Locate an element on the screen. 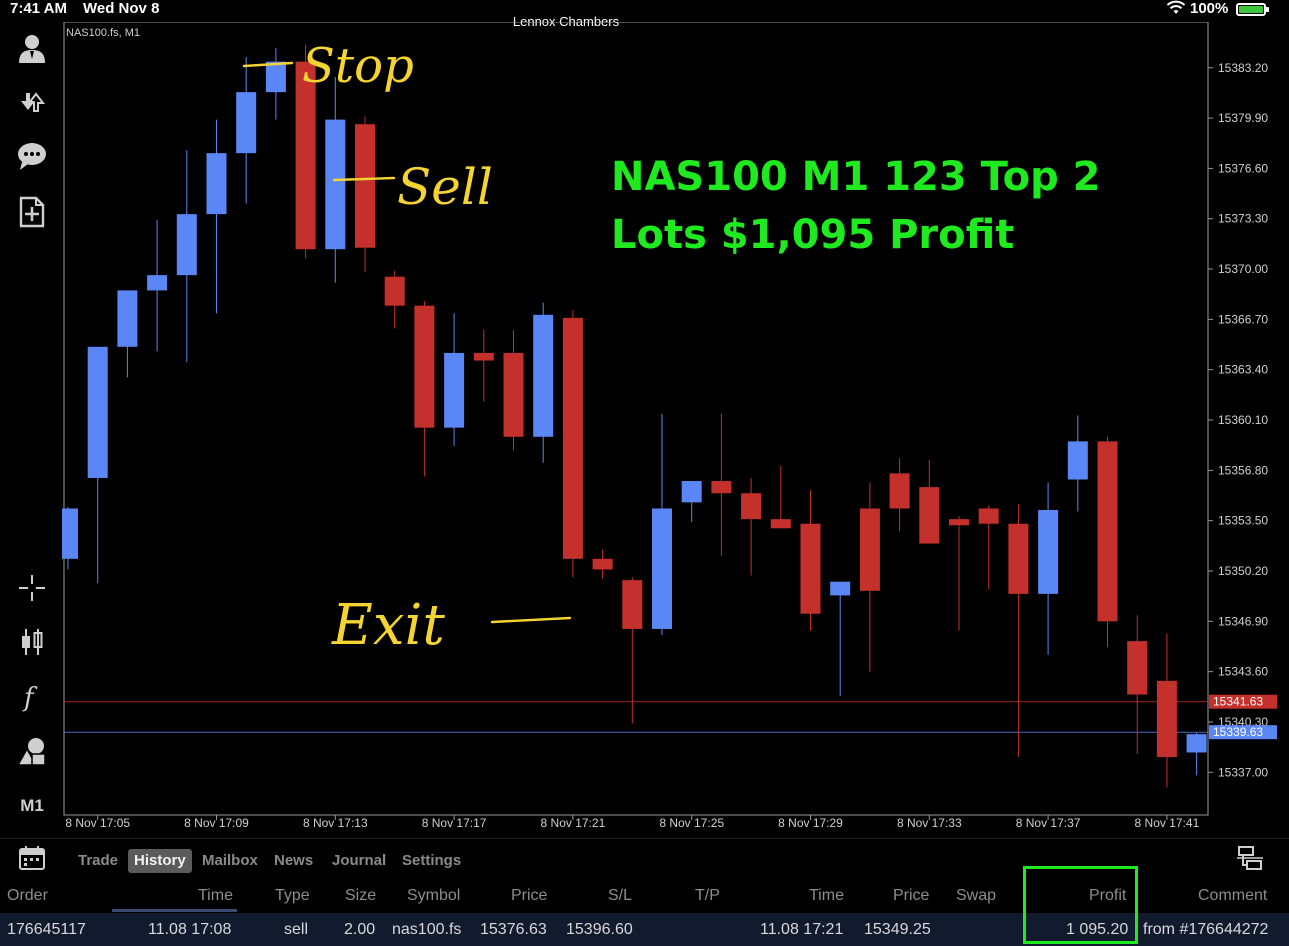  price-tick-label: 15353.50 is located at coordinates (1243, 521).